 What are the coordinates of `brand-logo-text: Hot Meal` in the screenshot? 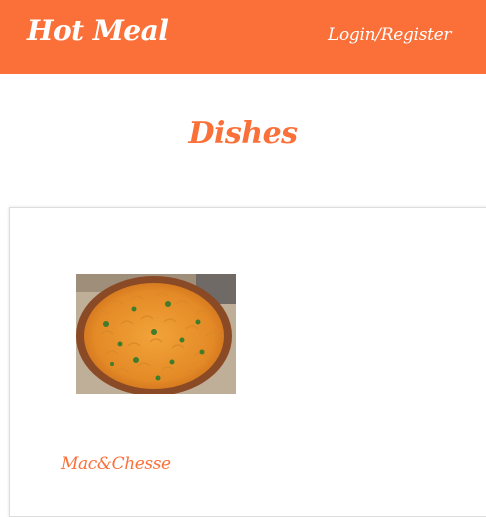 It's located at (98, 30).